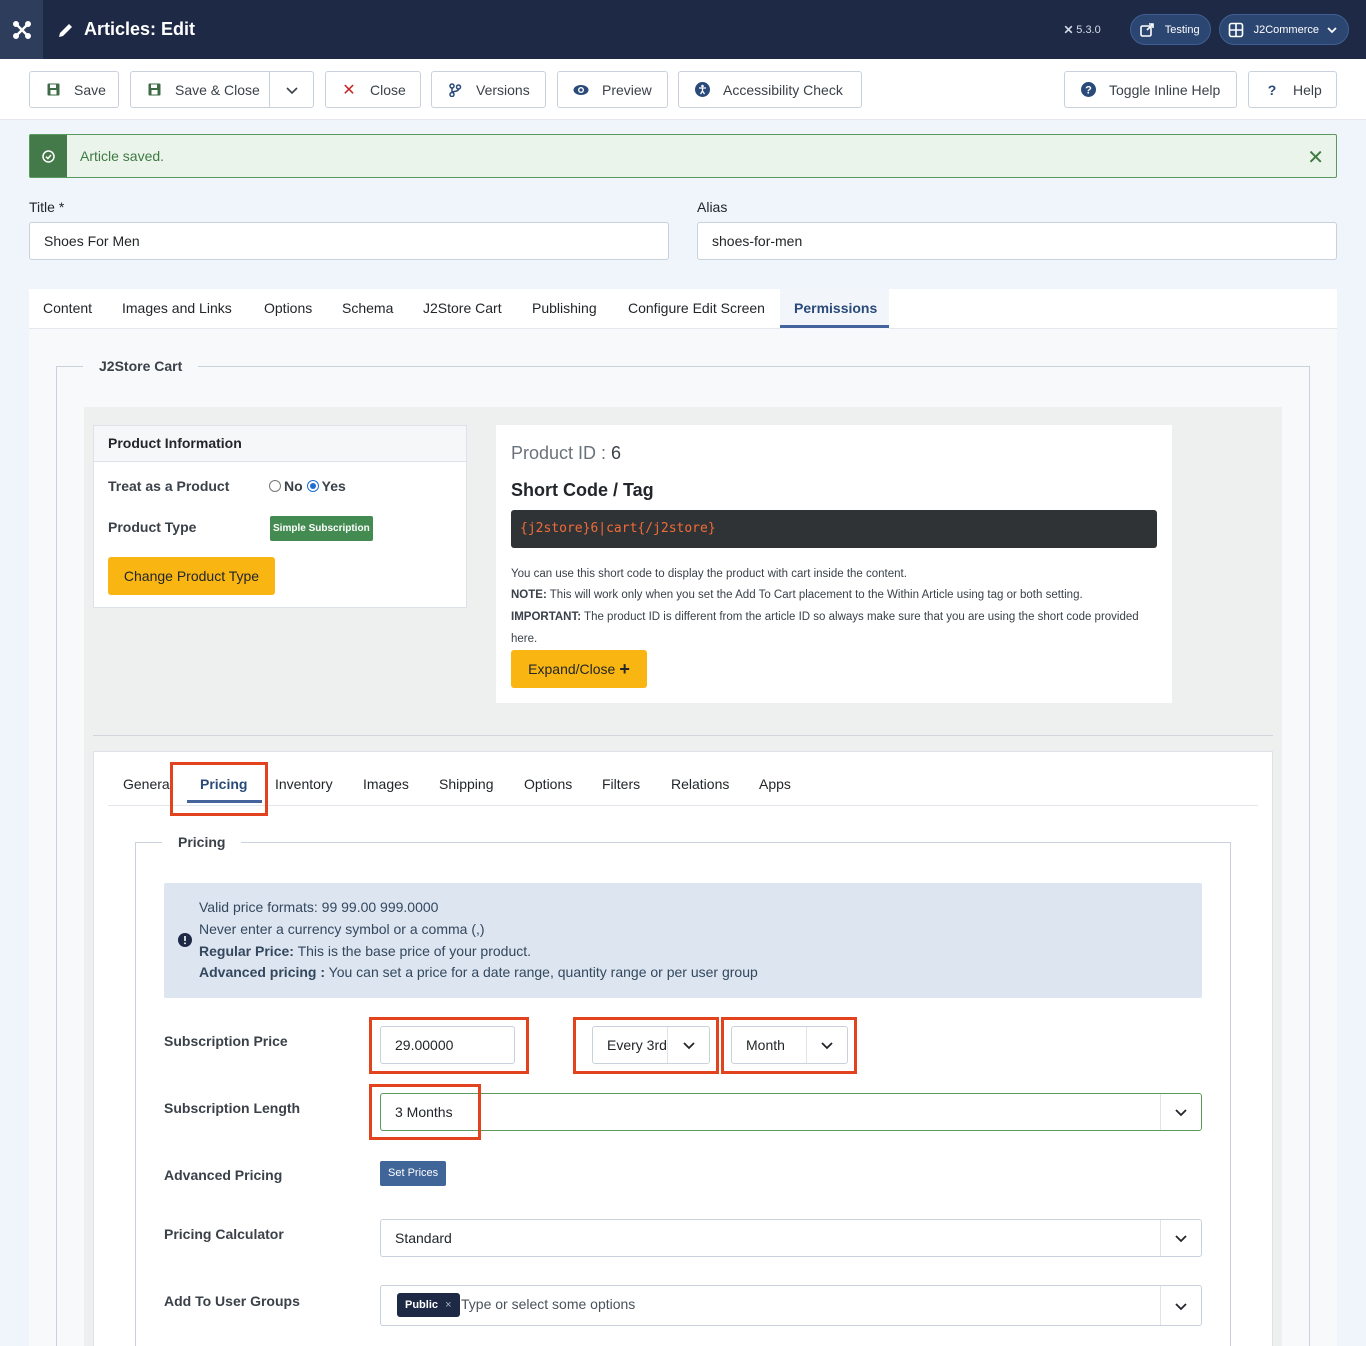 This screenshot has width=1366, height=1346. Describe the element at coordinates (582, 490) in the screenshot. I see `short-code-heading: Short Code / Tag` at that location.